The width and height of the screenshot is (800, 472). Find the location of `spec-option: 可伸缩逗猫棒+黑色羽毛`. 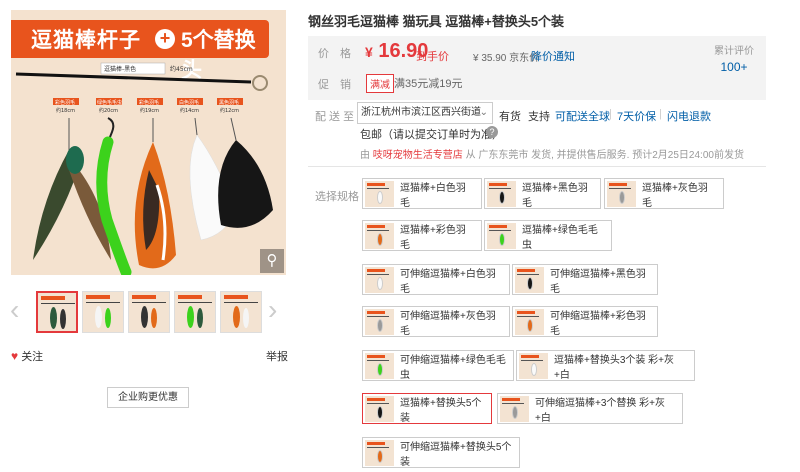

spec-option: 可伸缩逗猫棒+黑色羽毛 is located at coordinates (585, 279).